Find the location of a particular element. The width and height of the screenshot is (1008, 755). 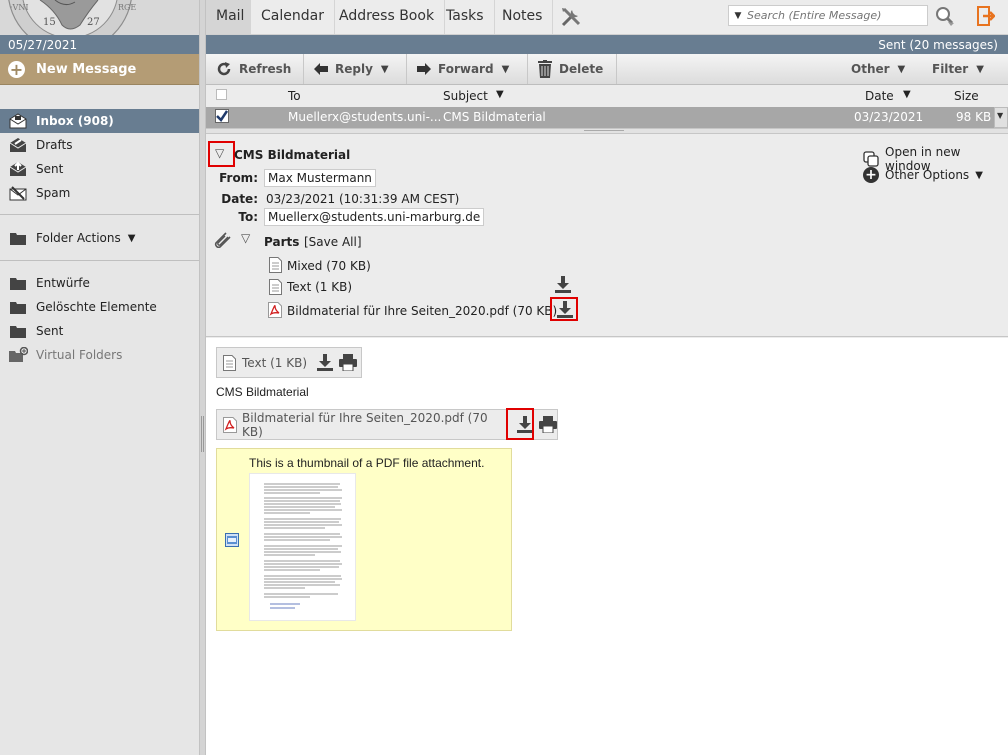

date-label: Date: is located at coordinates (239, 199).